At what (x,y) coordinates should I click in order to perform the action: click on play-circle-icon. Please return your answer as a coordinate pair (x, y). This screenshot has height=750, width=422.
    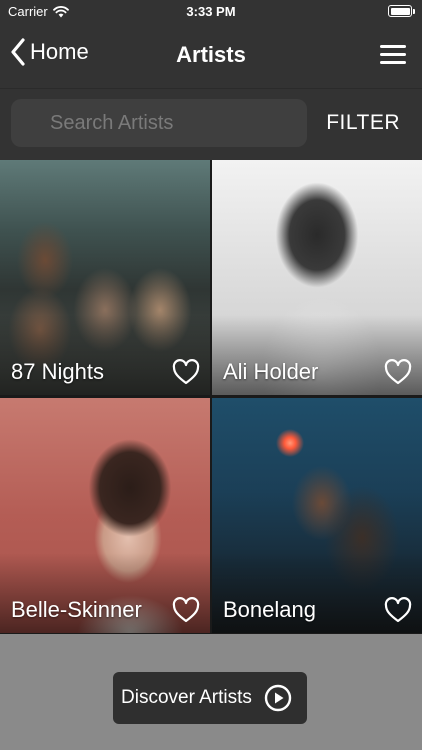
    Looking at the image, I should click on (278, 698).